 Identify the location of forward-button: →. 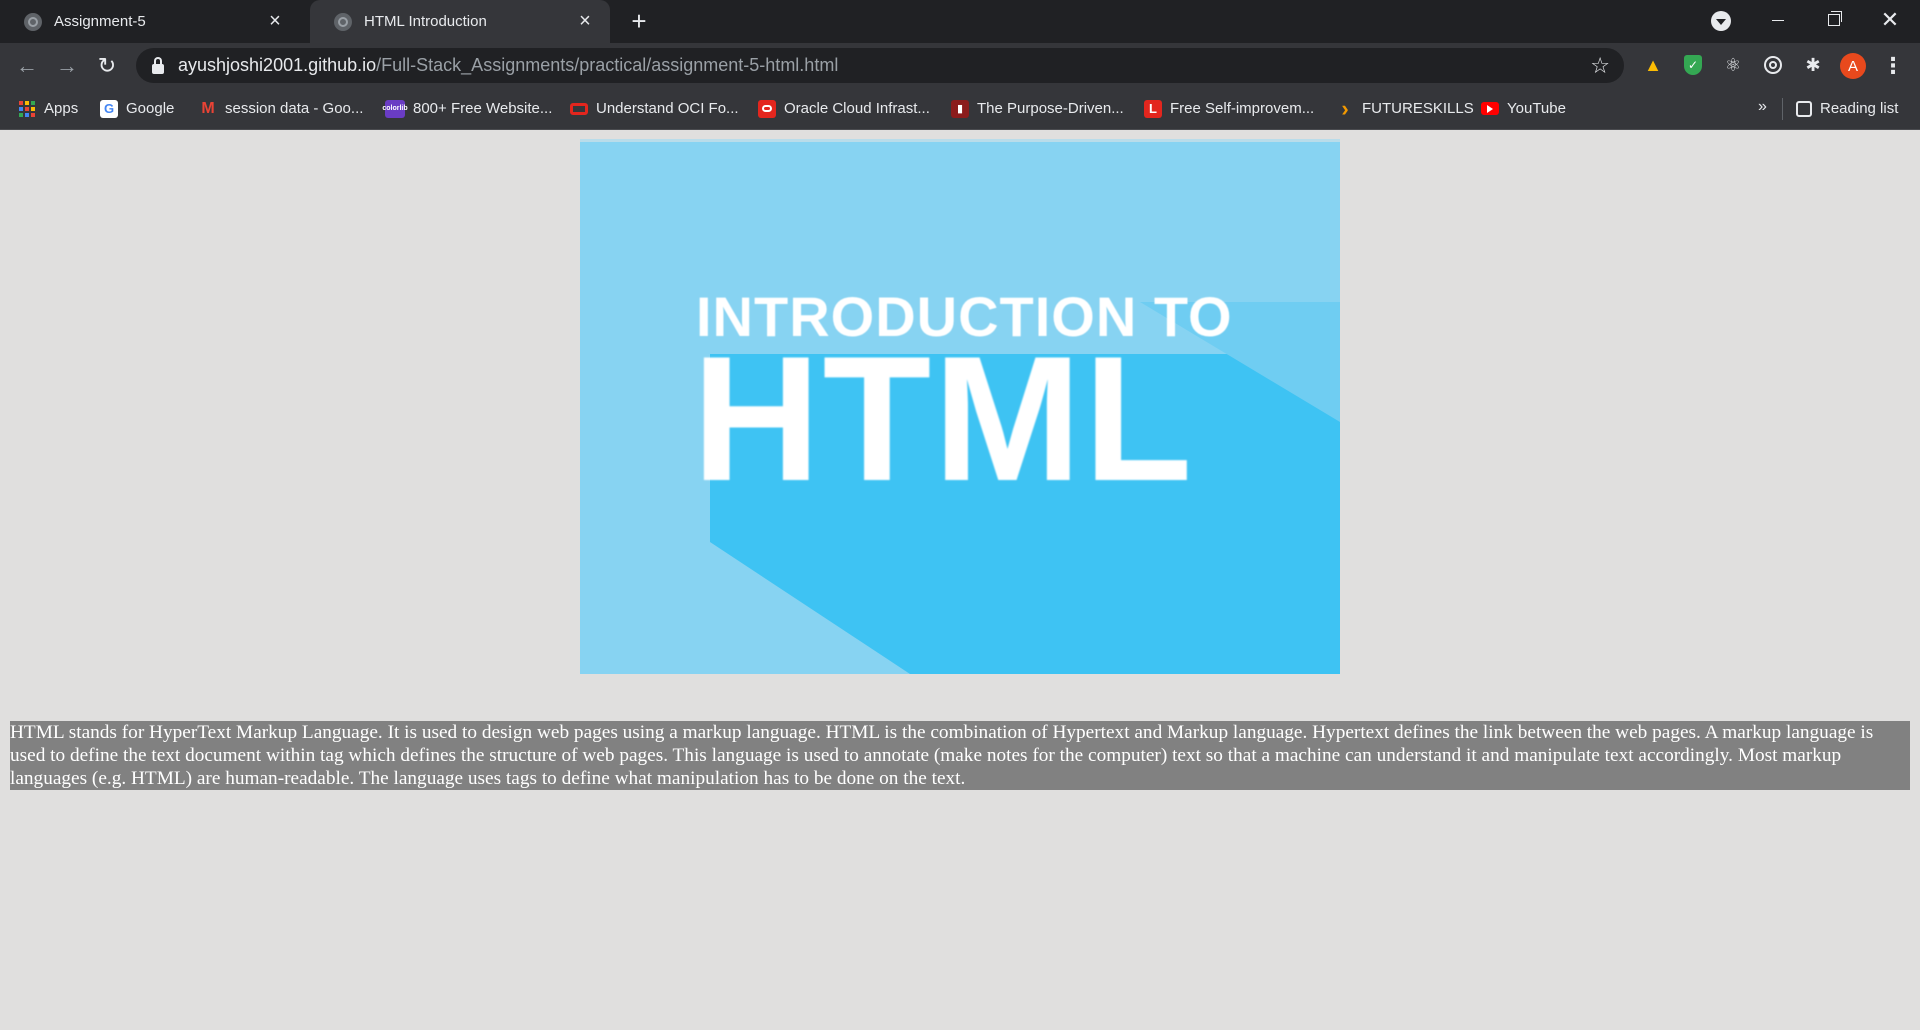
(67, 66).